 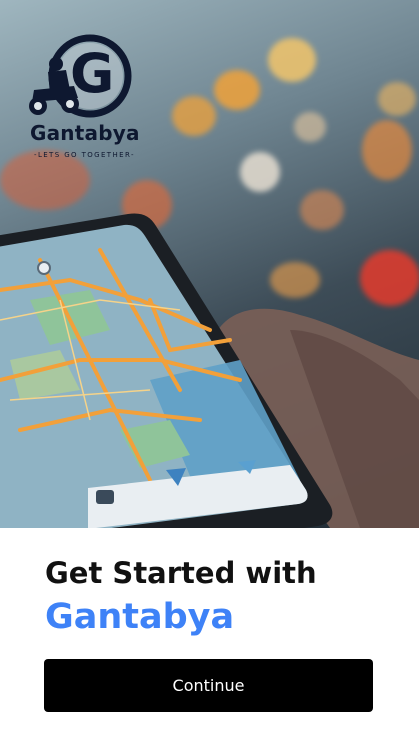 I want to click on brand-tagline: -LETS GO TOGETHER-, so click(x=84, y=155).